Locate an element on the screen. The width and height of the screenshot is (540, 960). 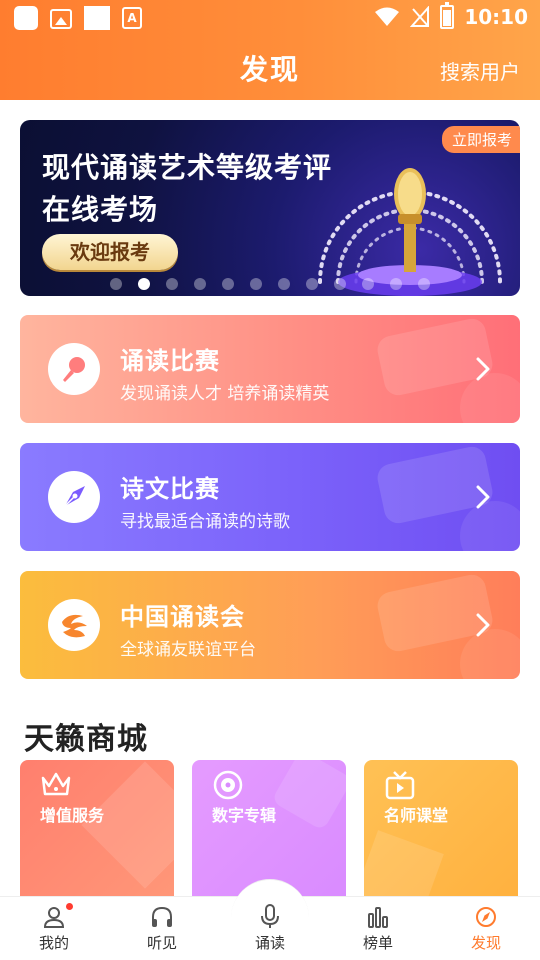
mall-item-label: 增值服务 is located at coordinates (72, 815).